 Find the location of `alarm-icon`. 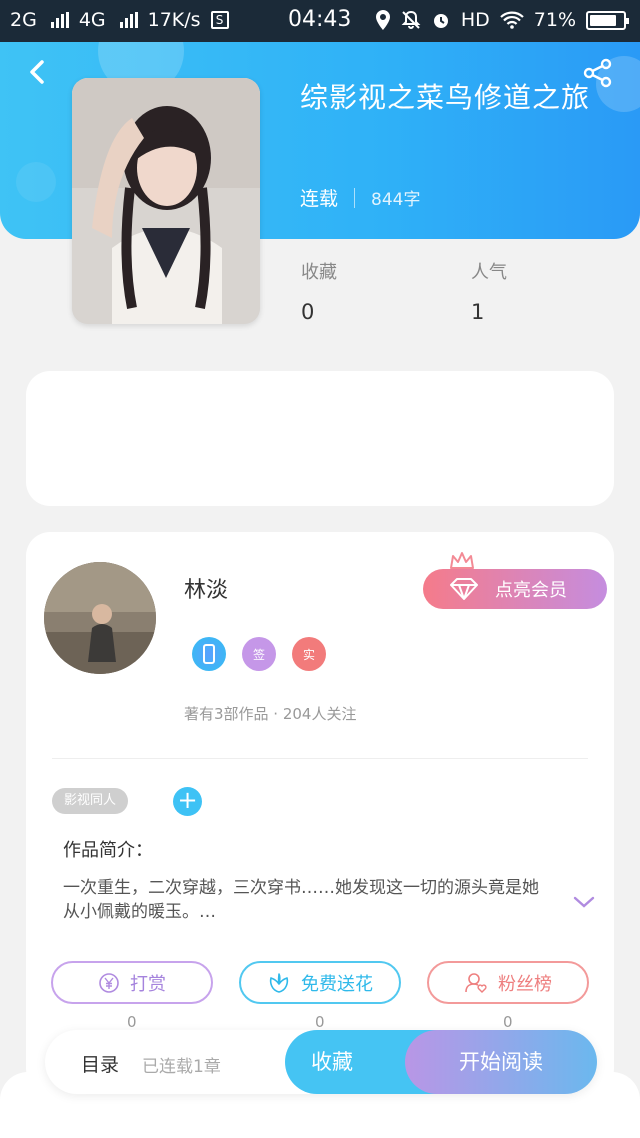

alarm-icon is located at coordinates (440, 21).